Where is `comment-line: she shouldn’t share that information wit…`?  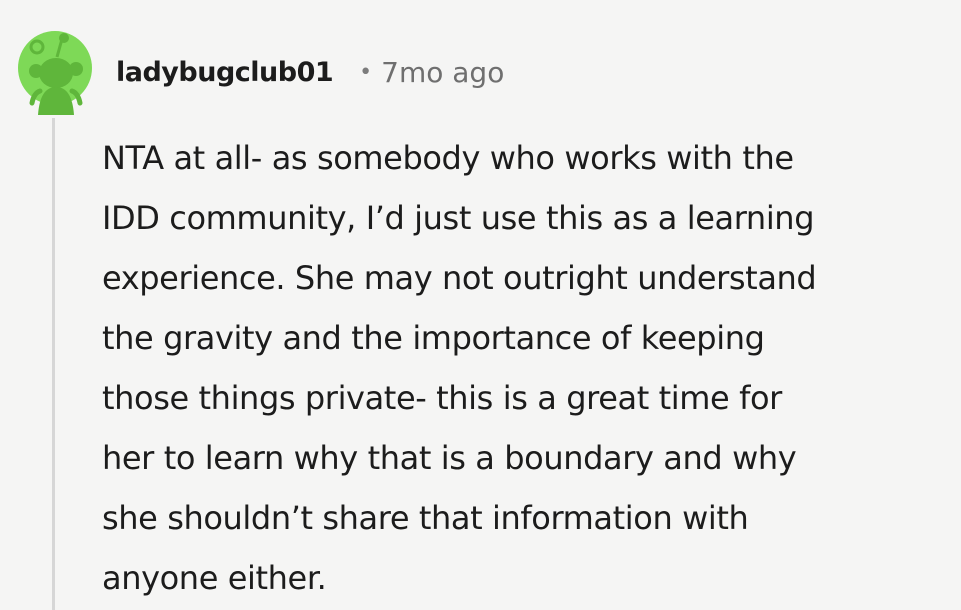
comment-line: she shouldn’t share that information wit… is located at coordinates (425, 518).